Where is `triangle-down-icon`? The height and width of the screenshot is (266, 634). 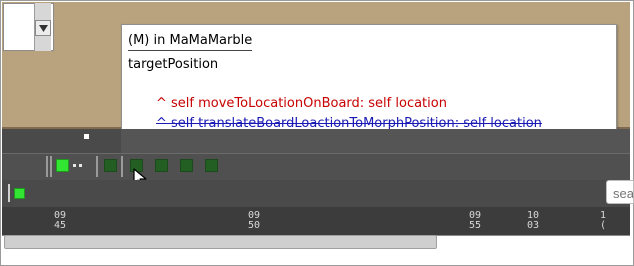 triangle-down-icon is located at coordinates (43, 28).